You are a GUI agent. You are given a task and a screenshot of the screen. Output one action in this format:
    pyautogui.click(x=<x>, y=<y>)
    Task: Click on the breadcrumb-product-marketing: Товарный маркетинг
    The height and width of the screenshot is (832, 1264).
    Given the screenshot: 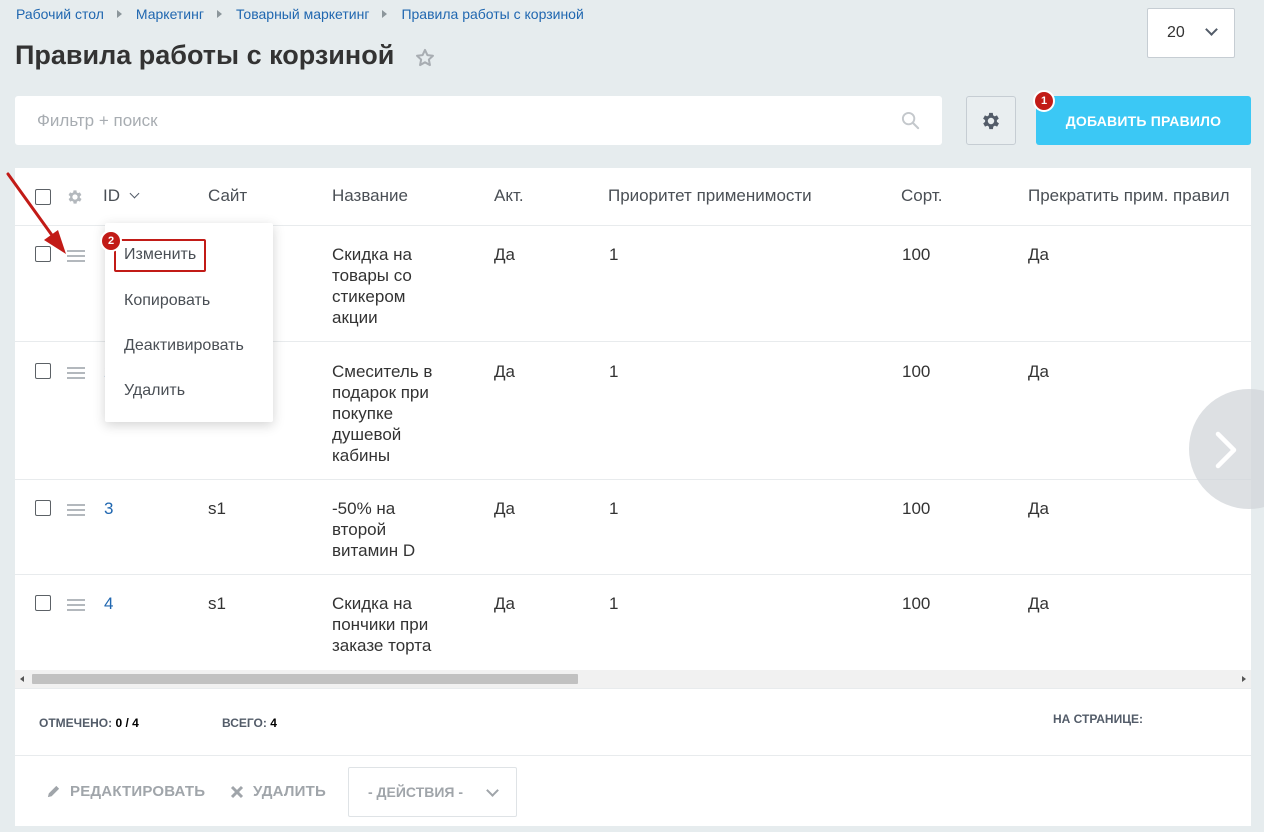 What is the action you would take?
    pyautogui.click(x=302, y=14)
    